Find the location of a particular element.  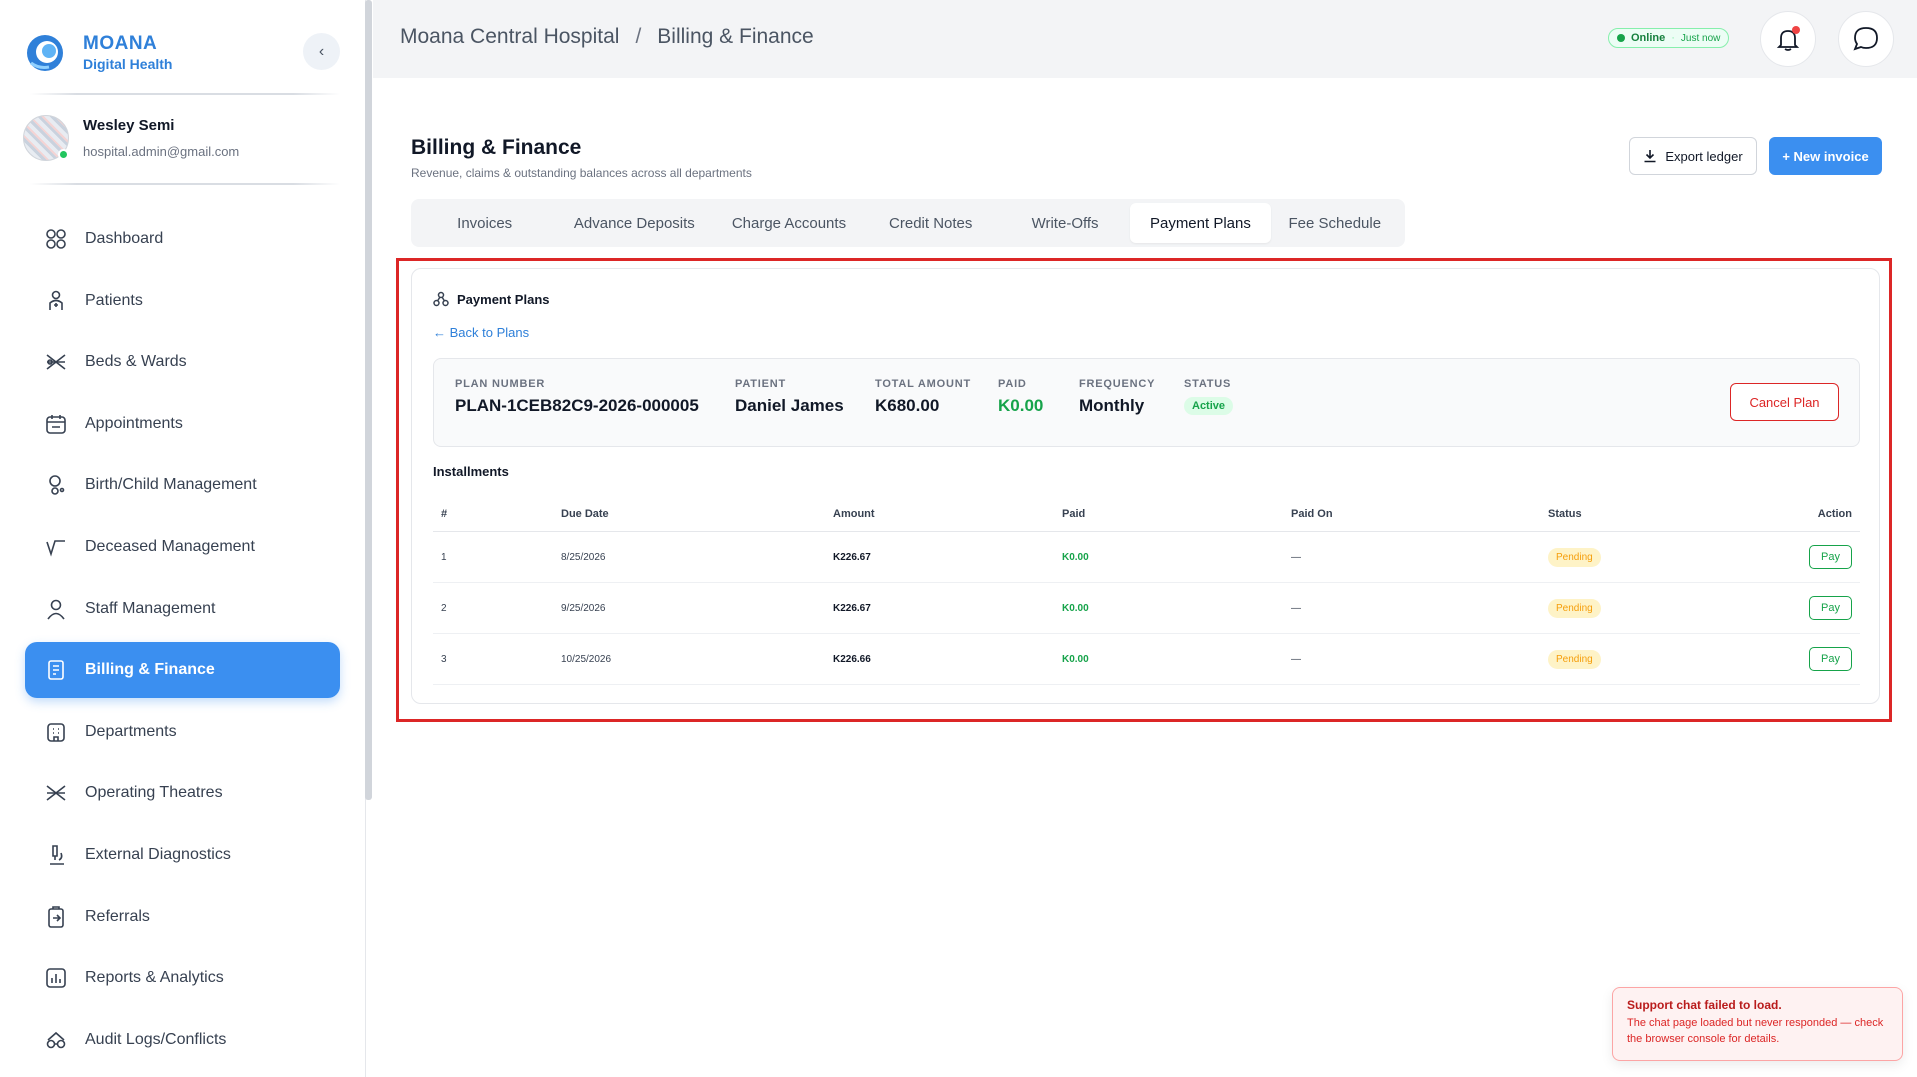

audit-icon is located at coordinates (56, 1040).